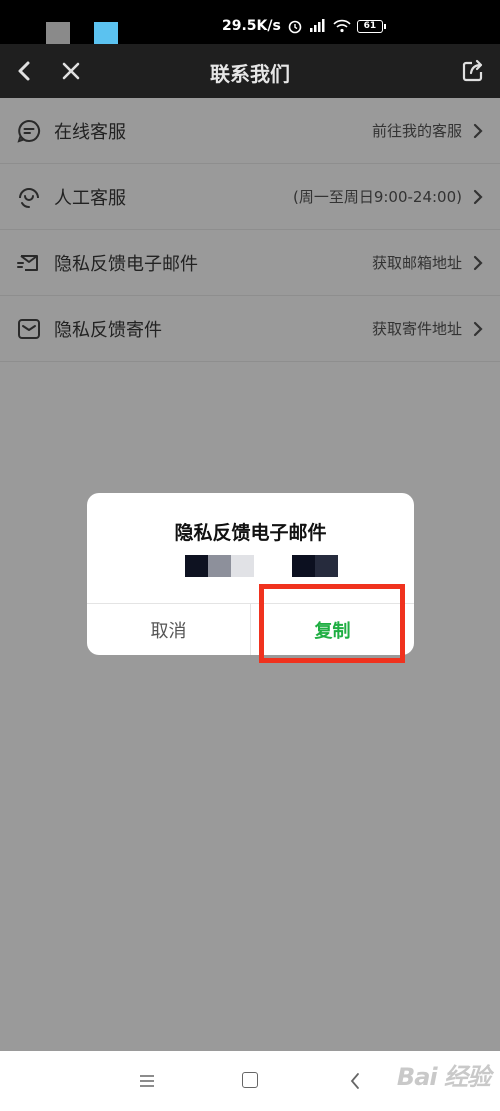  I want to click on email-list-icon, so click(27, 262).